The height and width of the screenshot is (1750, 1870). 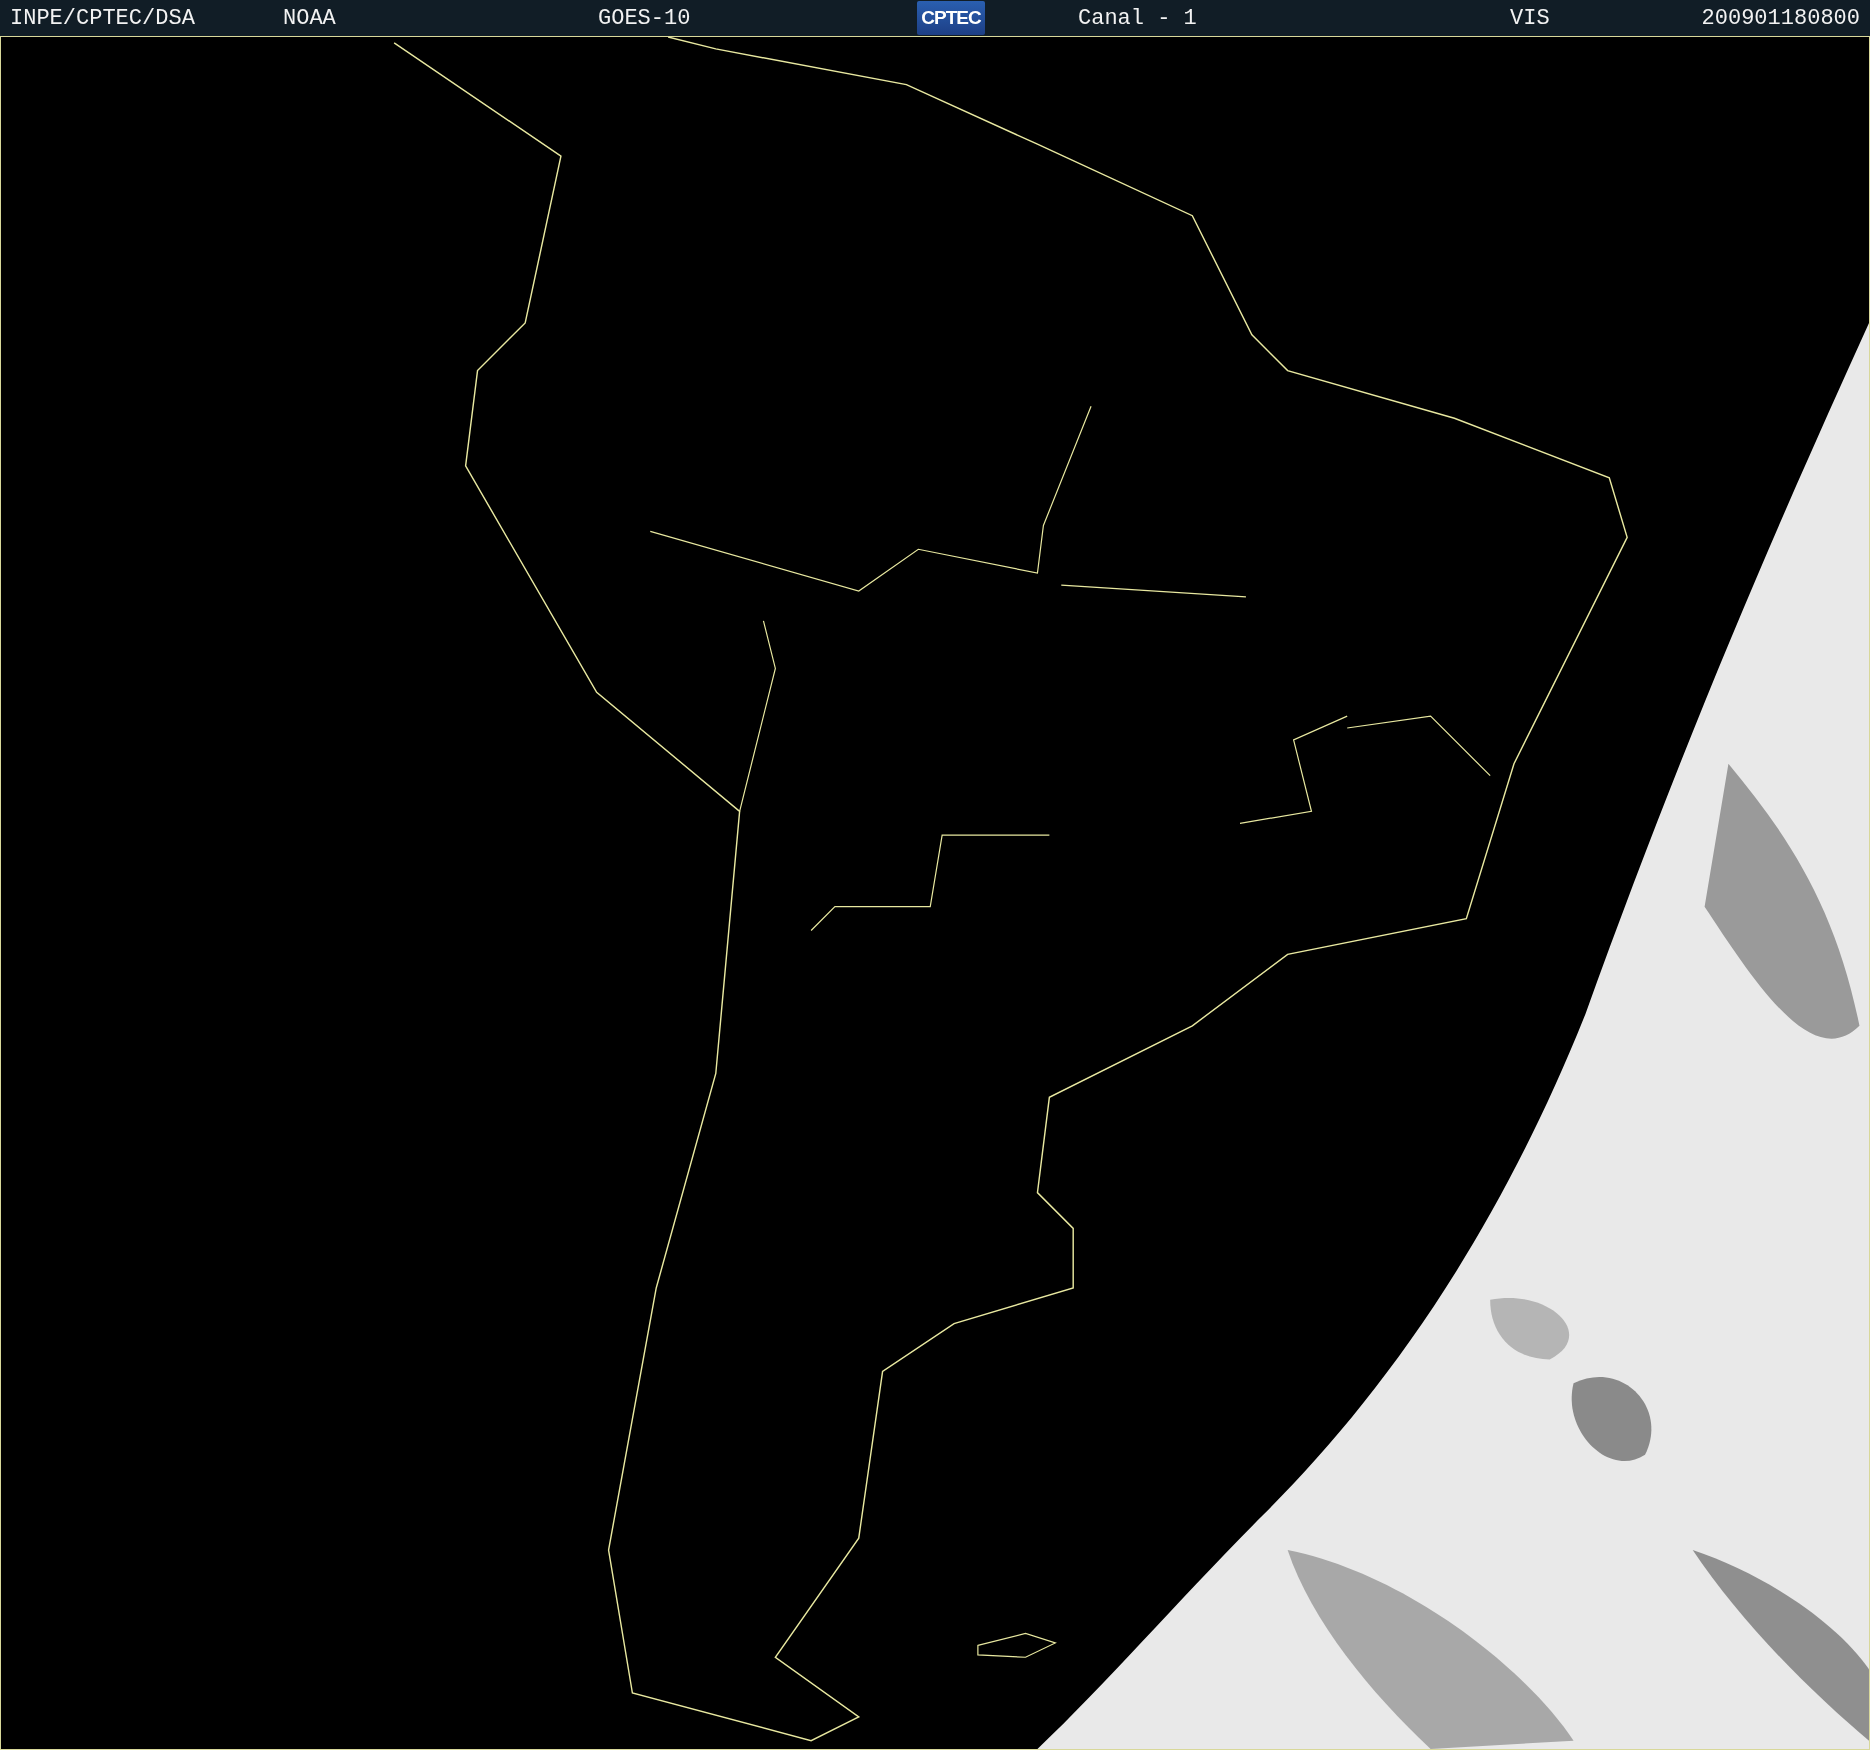 What do you see at coordinates (951, 18) in the screenshot?
I see `logo: CPTEC` at bounding box center [951, 18].